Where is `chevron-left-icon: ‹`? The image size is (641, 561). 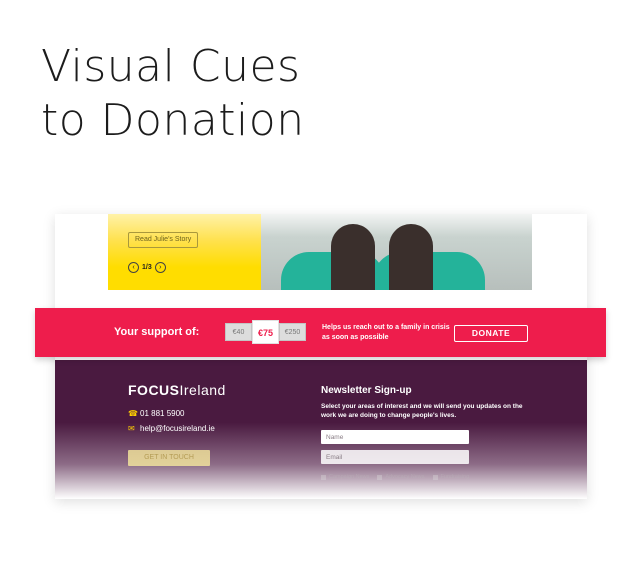
chevron-left-icon: ‹ is located at coordinates (133, 267).